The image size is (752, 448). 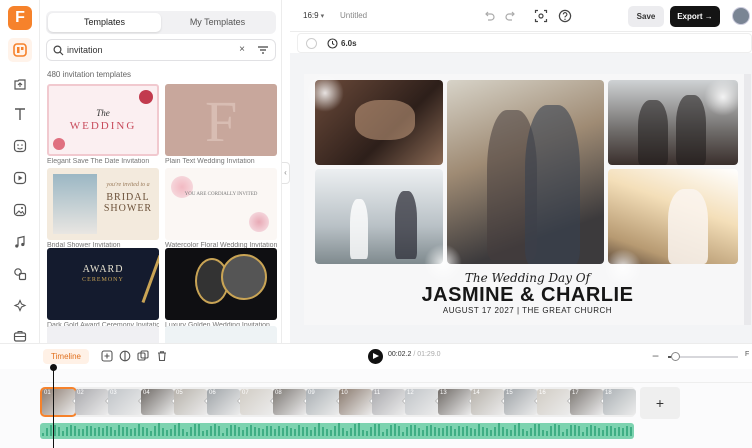 What do you see at coordinates (741, 16) in the screenshot?
I see `avatar` at bounding box center [741, 16].